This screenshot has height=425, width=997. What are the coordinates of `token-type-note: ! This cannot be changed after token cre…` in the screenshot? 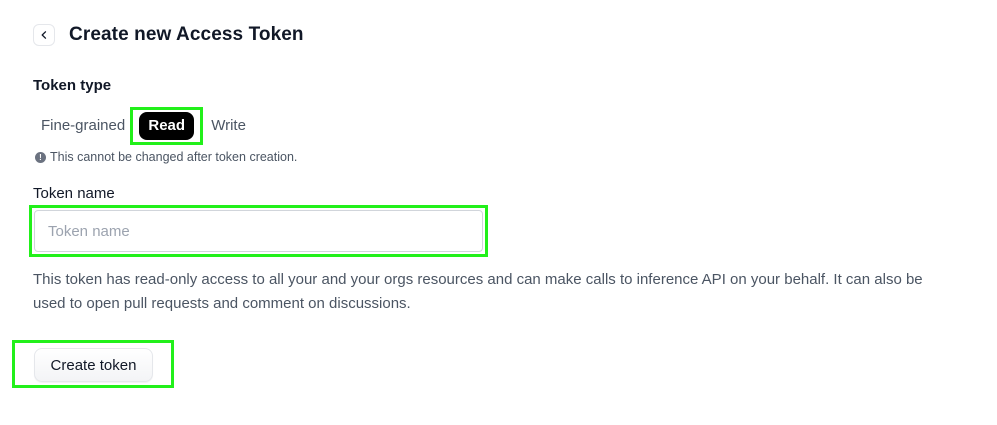 It's located at (166, 157).